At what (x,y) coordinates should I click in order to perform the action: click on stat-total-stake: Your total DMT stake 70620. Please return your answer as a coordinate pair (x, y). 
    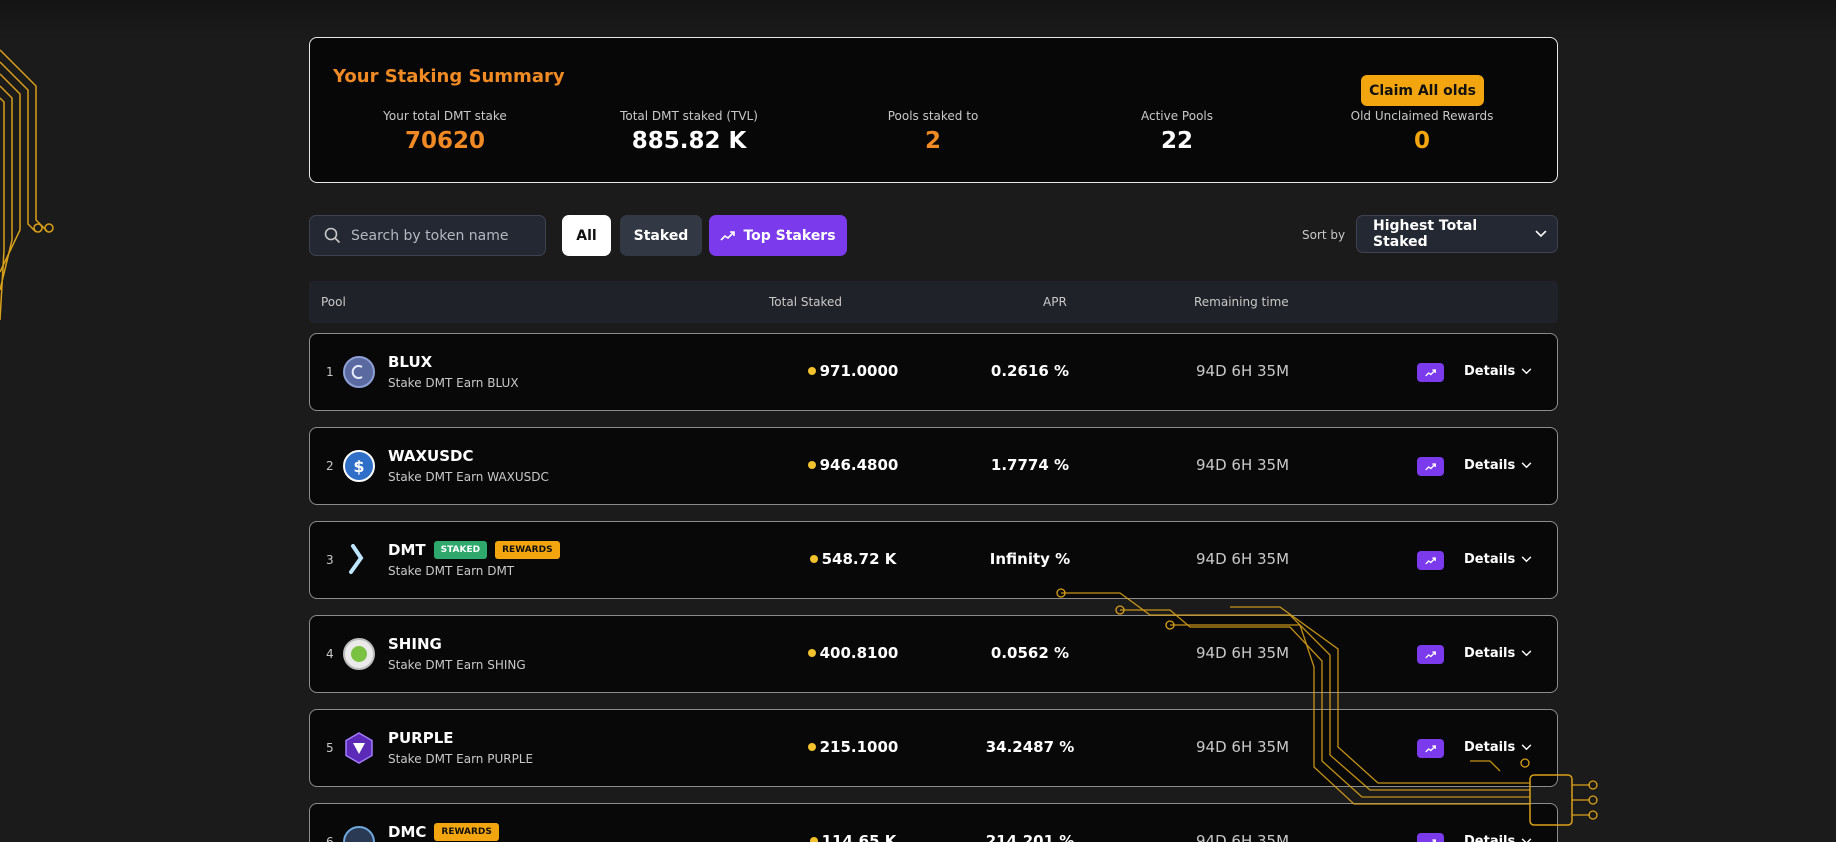
    Looking at the image, I should click on (445, 132).